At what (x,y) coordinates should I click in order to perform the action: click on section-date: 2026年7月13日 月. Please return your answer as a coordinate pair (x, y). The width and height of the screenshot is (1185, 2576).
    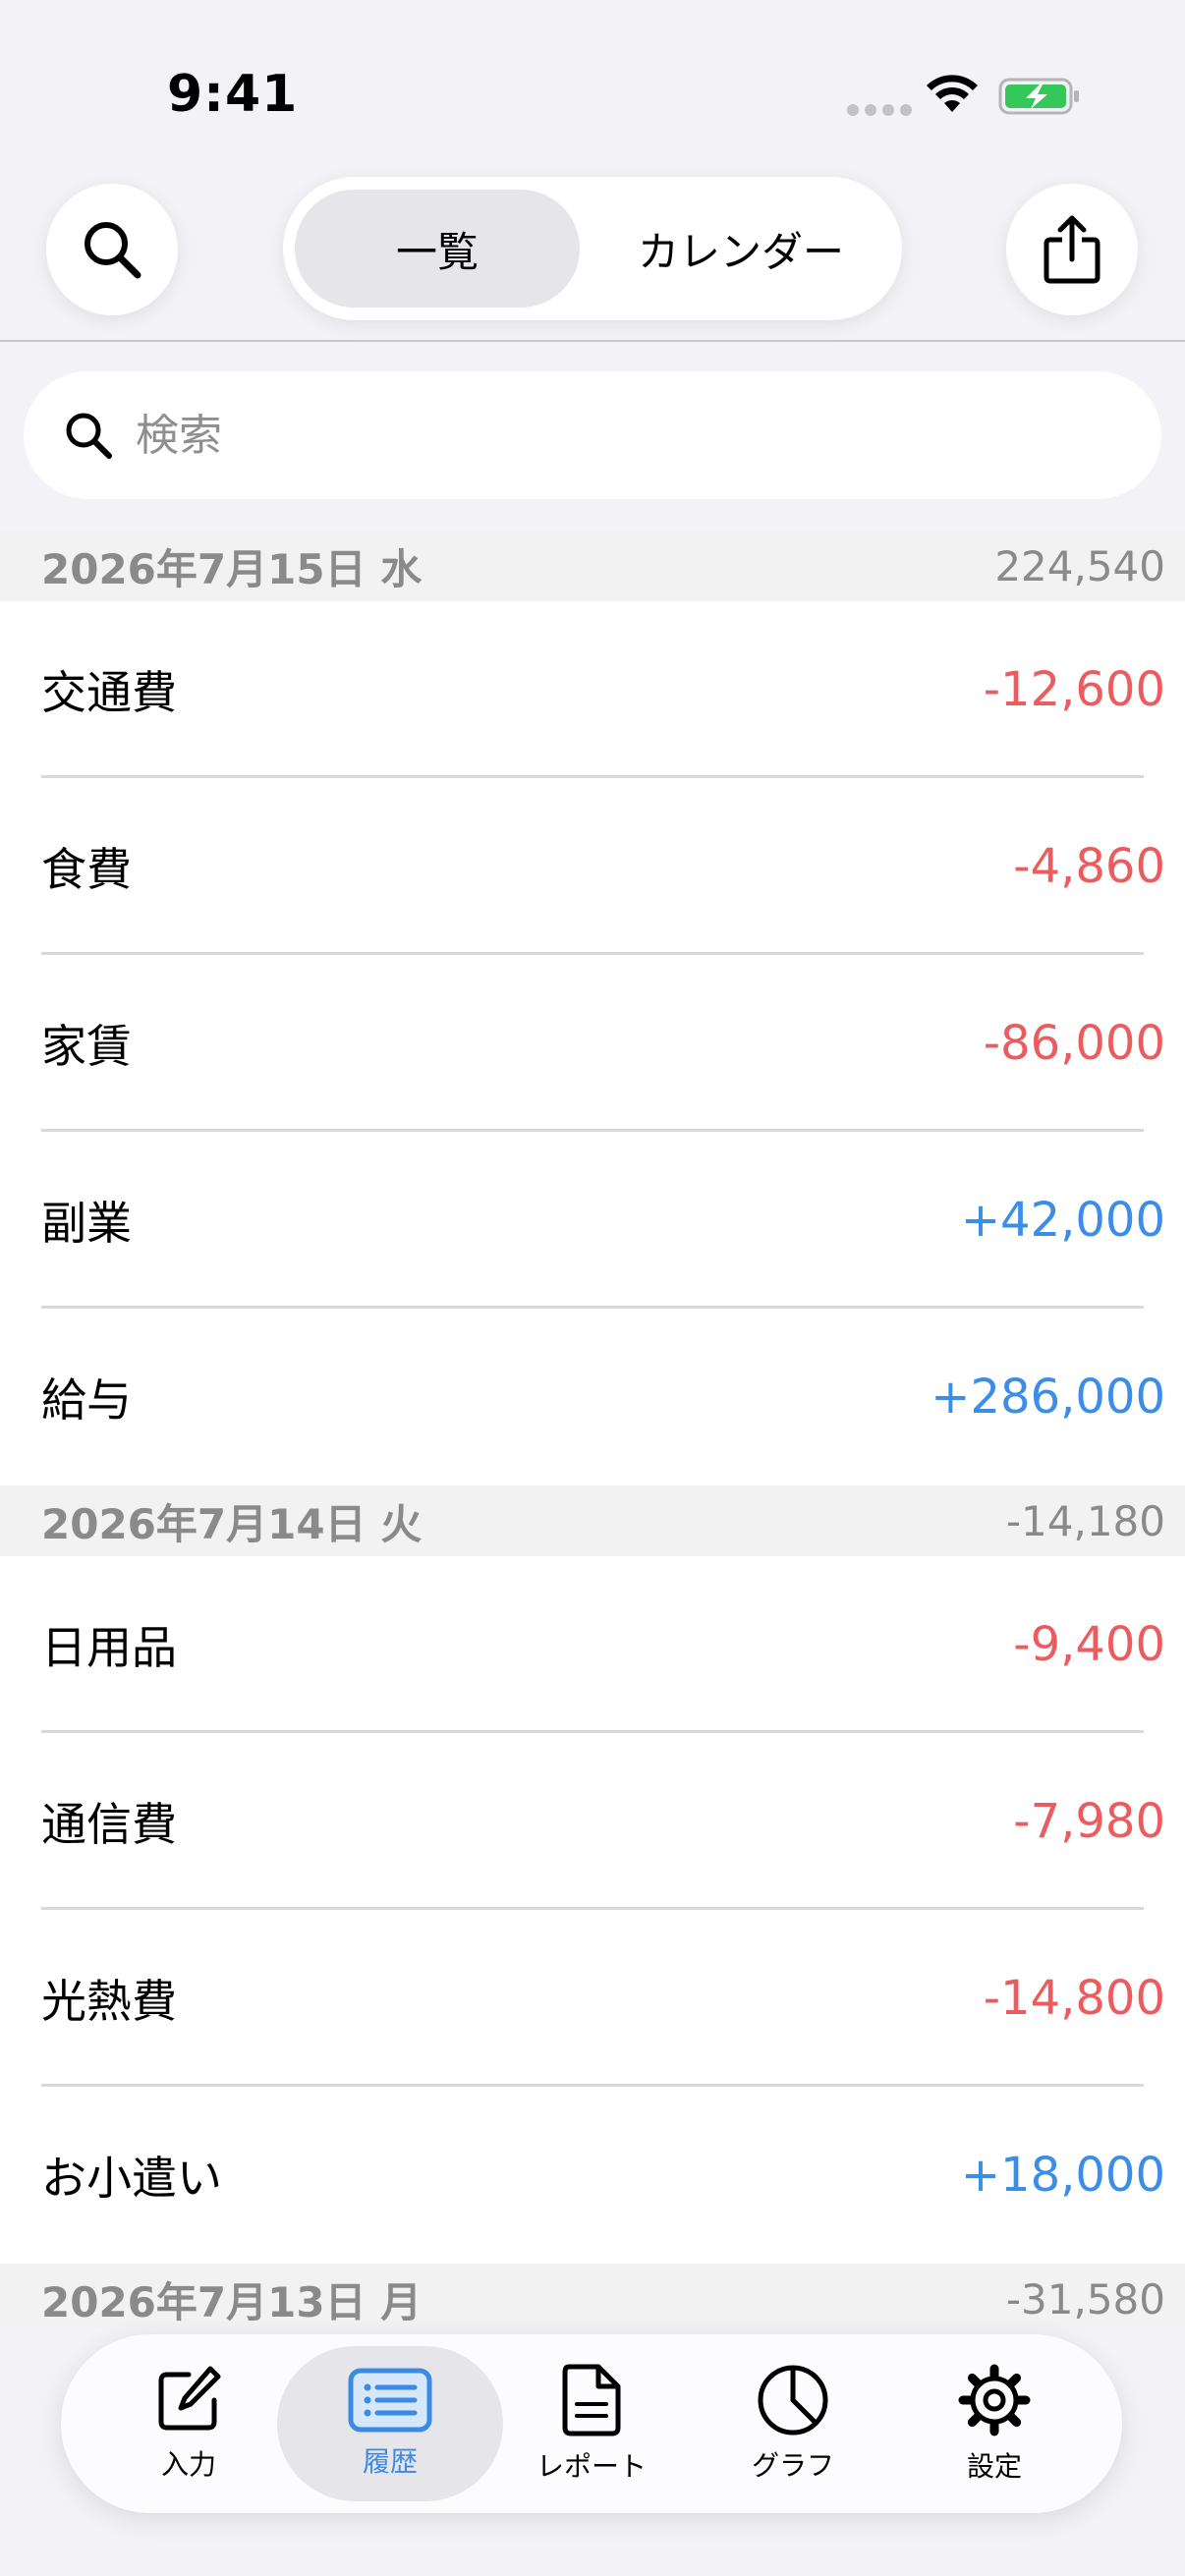
    Looking at the image, I should click on (232, 2301).